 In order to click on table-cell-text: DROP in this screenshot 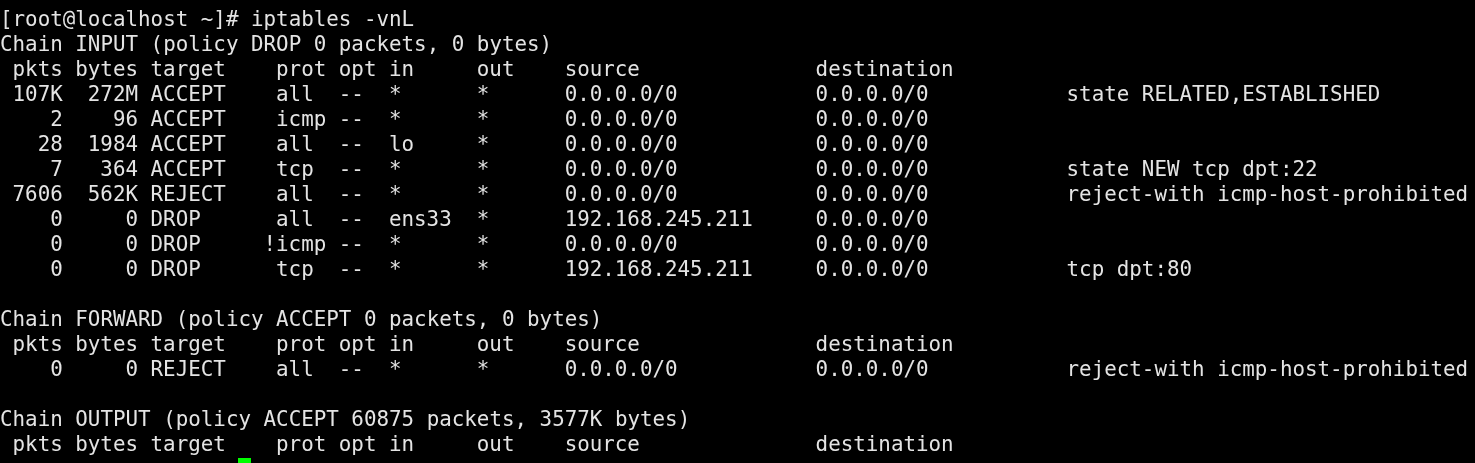, I will do `click(176, 219)`.